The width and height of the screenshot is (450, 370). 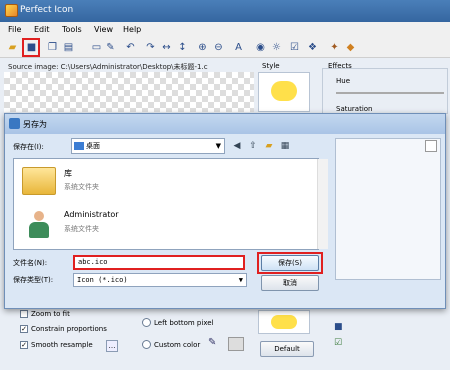 What do you see at coordinates (148, 146) in the screenshot?
I see `save-in-select: 桌面 ▼` at bounding box center [148, 146].